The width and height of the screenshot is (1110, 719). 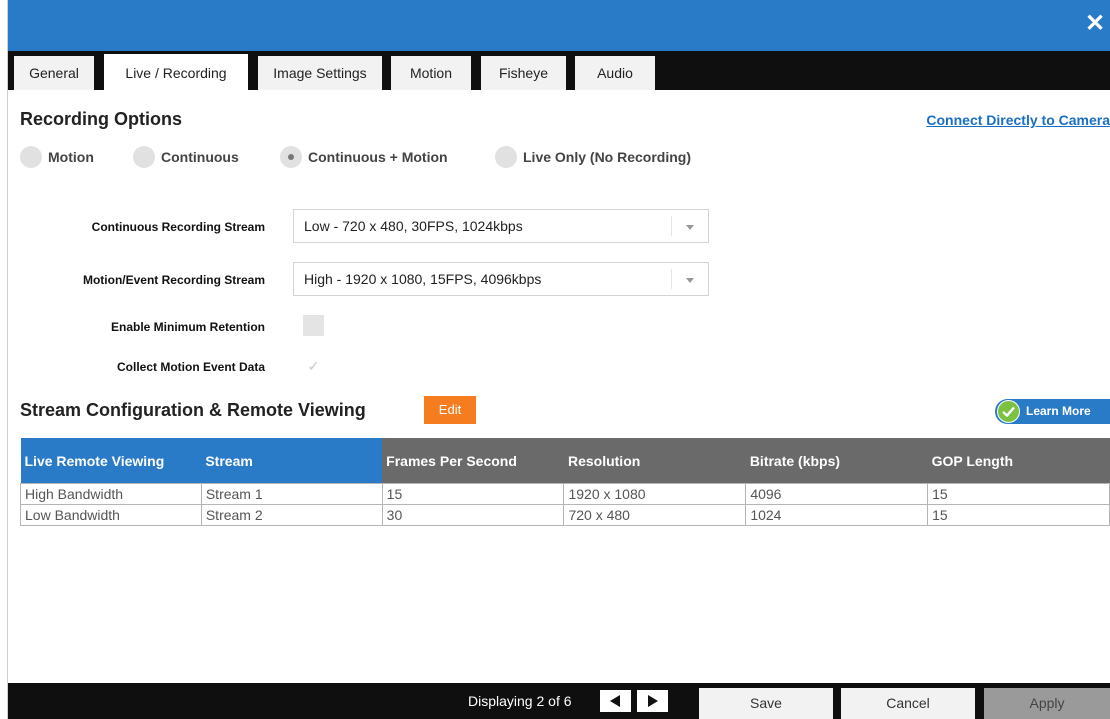 What do you see at coordinates (1095, 24) in the screenshot?
I see `close-icon: ✕` at bounding box center [1095, 24].